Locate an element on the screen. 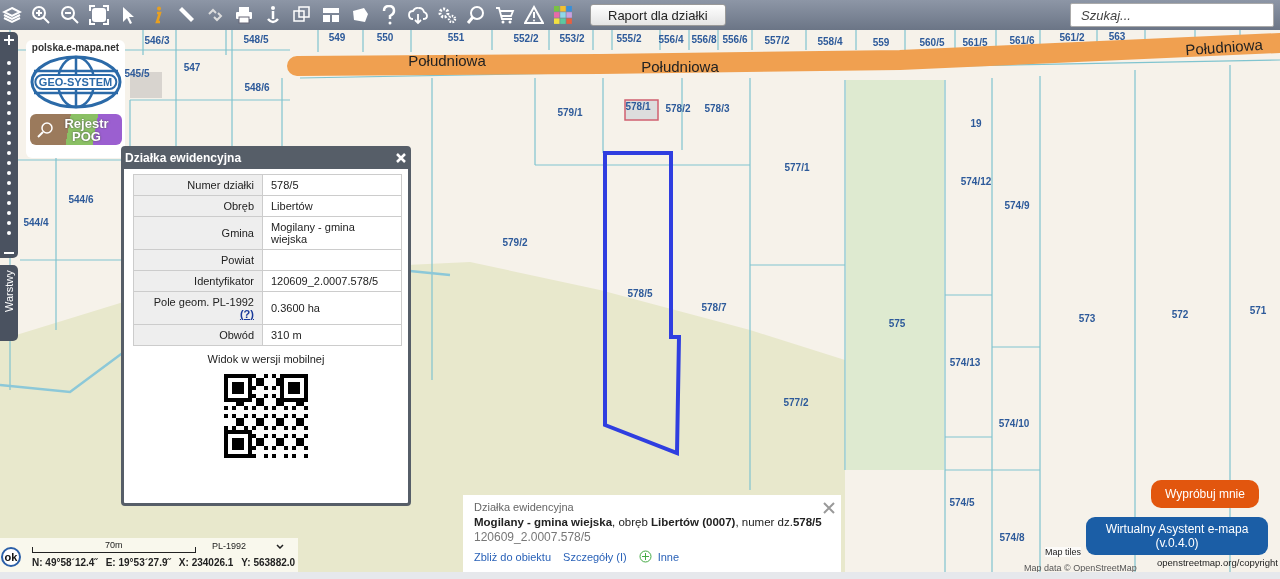 This screenshot has width=1280, height=579. panel-link: Szczegóły (I) is located at coordinates (595, 556).